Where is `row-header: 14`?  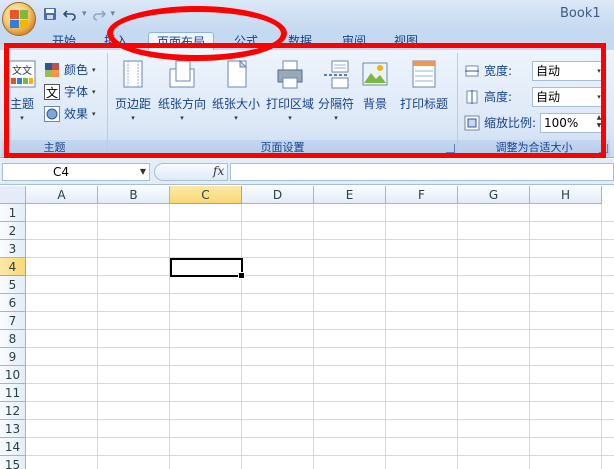 row-header: 14 is located at coordinates (13, 447).